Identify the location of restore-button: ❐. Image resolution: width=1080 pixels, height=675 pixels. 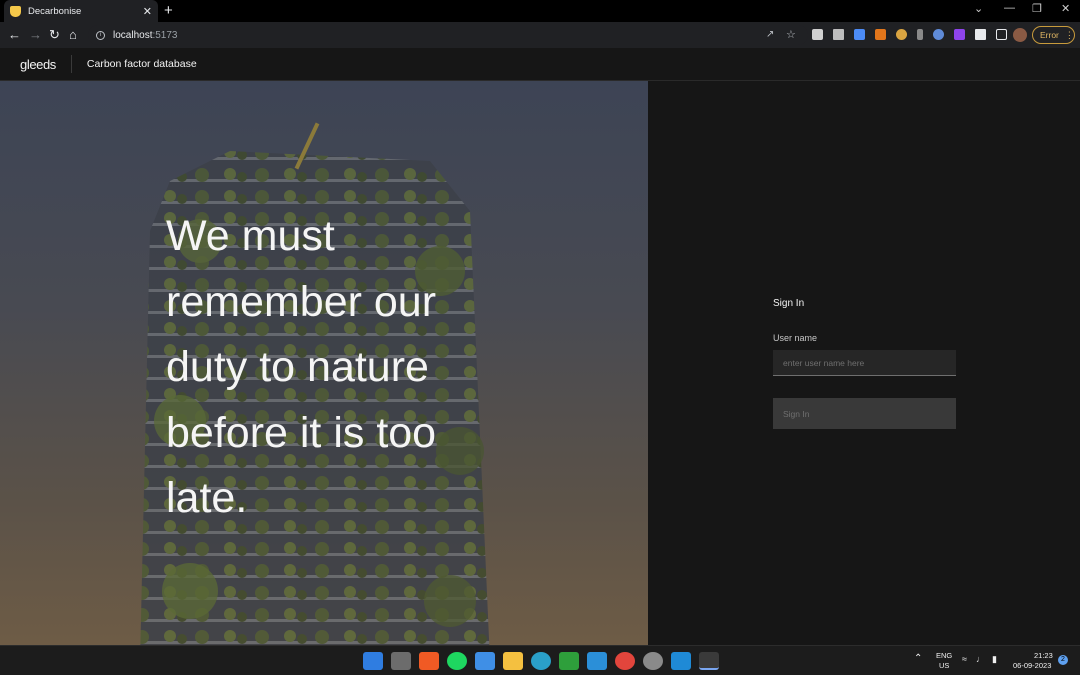
(1037, 8).